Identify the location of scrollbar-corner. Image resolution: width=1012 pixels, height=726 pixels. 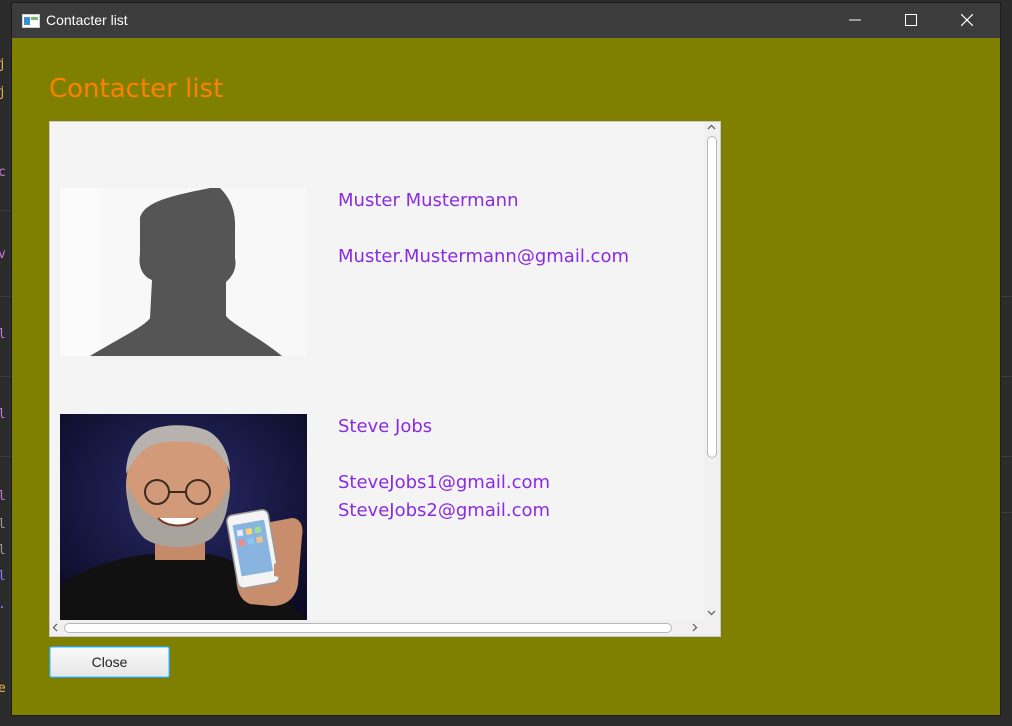
(712, 628).